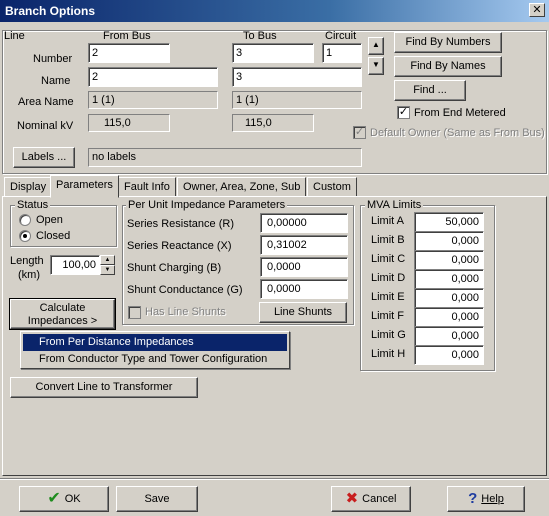 This screenshot has height=516, width=549. I want to click on convert-to-transformer-button: Convert Line to Transformer, so click(104, 387).